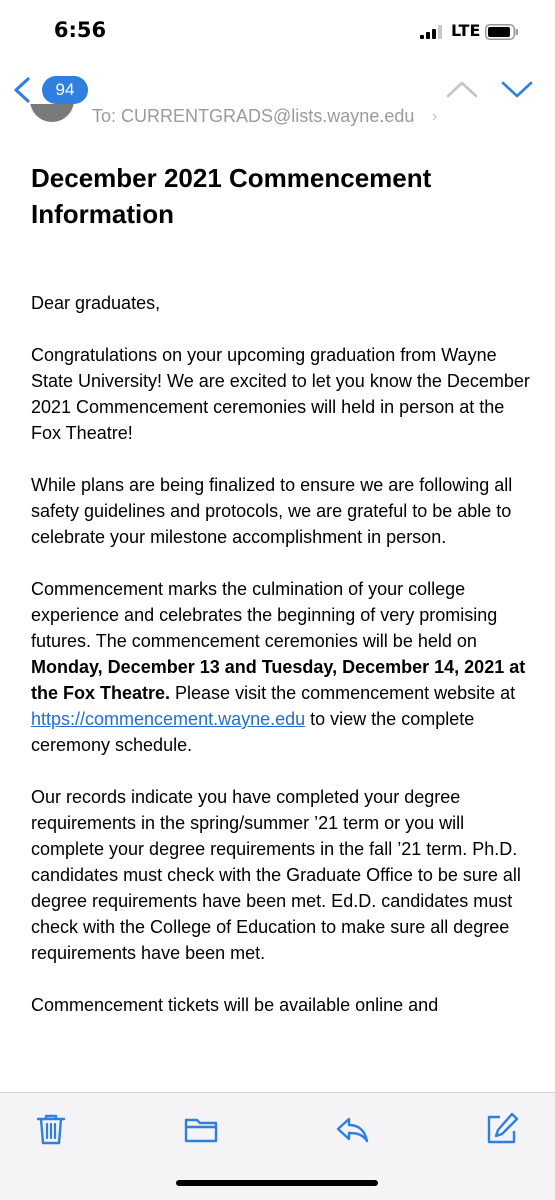 The height and width of the screenshot is (1200, 555). I want to click on bottom-toolbar, so click(277, 1146).